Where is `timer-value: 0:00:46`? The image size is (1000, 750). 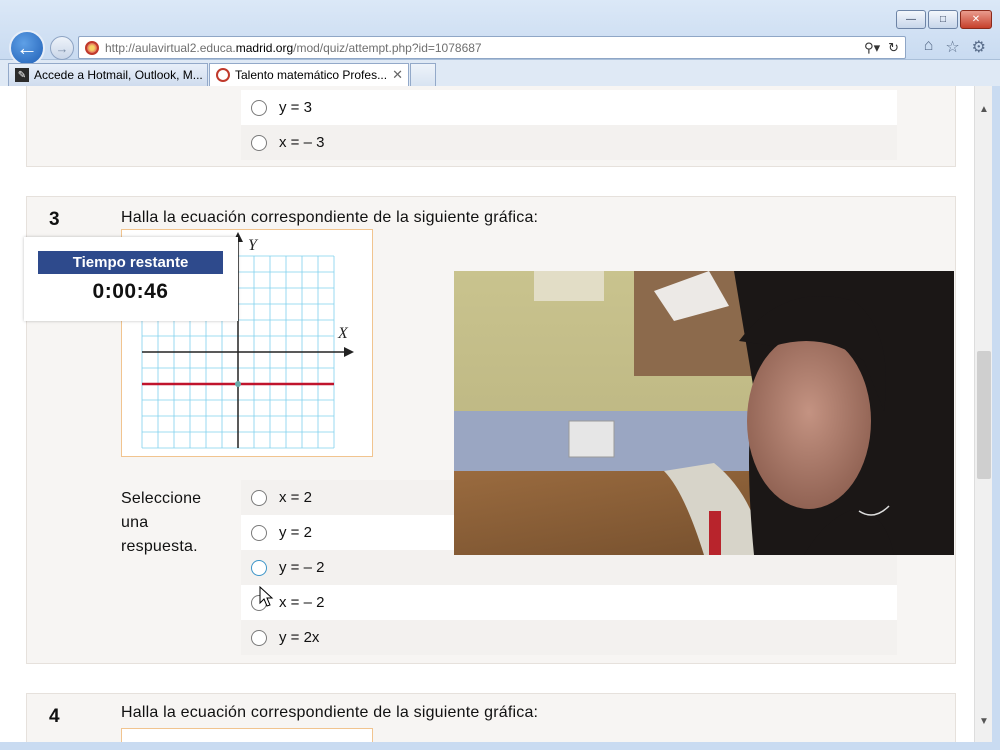 timer-value: 0:00:46 is located at coordinates (130, 292).